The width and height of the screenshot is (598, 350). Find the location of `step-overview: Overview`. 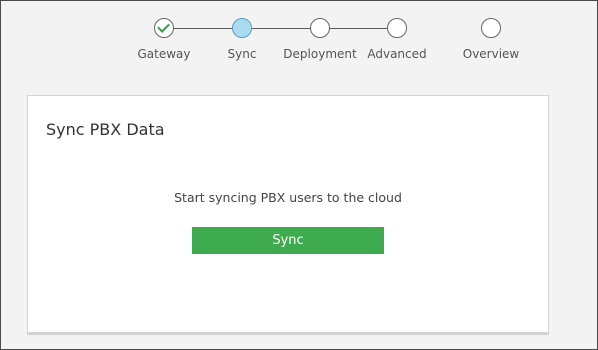

step-overview: Overview is located at coordinates (491, 39).